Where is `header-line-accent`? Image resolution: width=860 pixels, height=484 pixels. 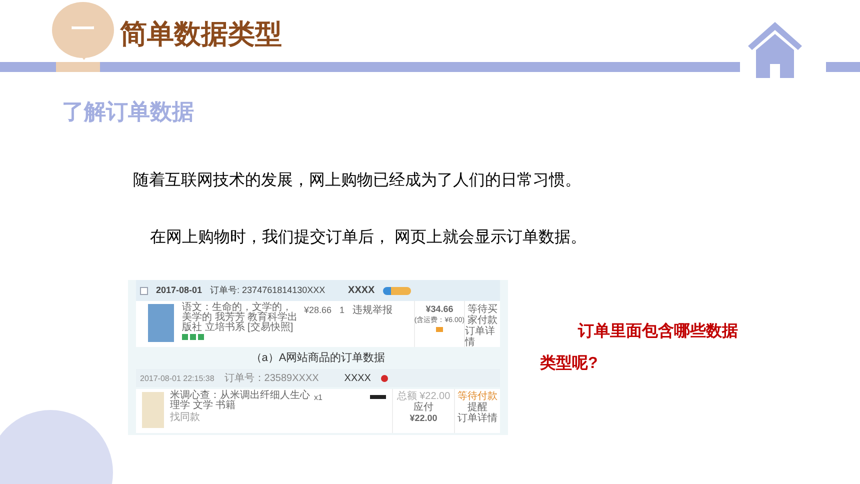
header-line-accent is located at coordinates (78, 67).